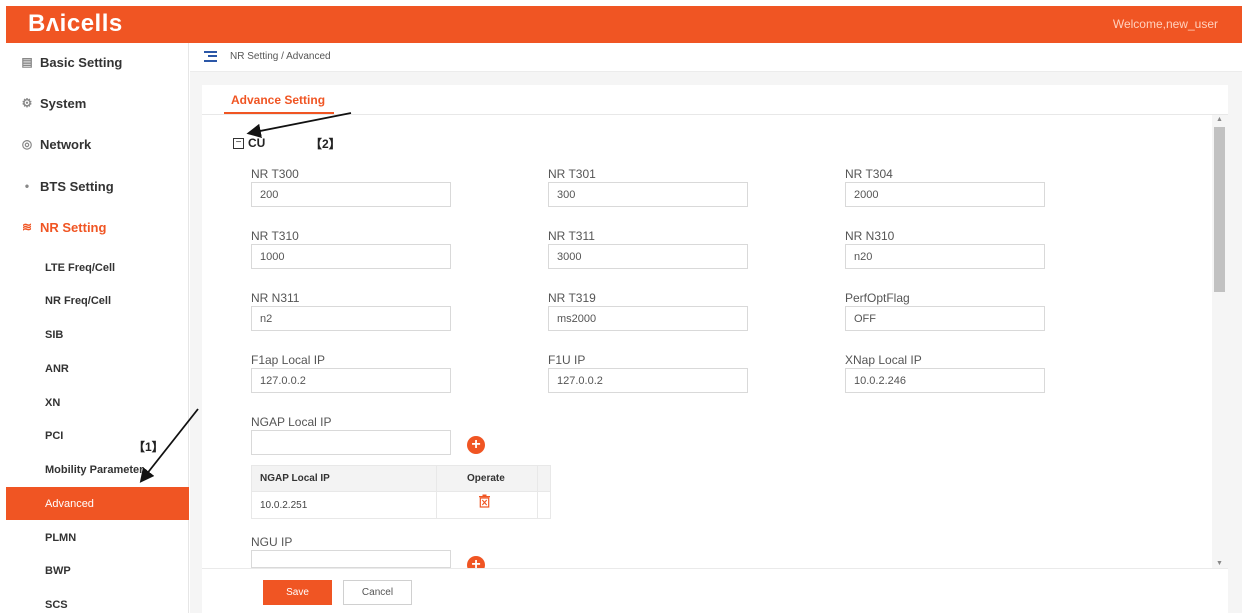 The image size is (1248, 613). Describe the element at coordinates (78, 301) in the screenshot. I see `sidebar-subitem-label: NR Freq/Cell` at that location.